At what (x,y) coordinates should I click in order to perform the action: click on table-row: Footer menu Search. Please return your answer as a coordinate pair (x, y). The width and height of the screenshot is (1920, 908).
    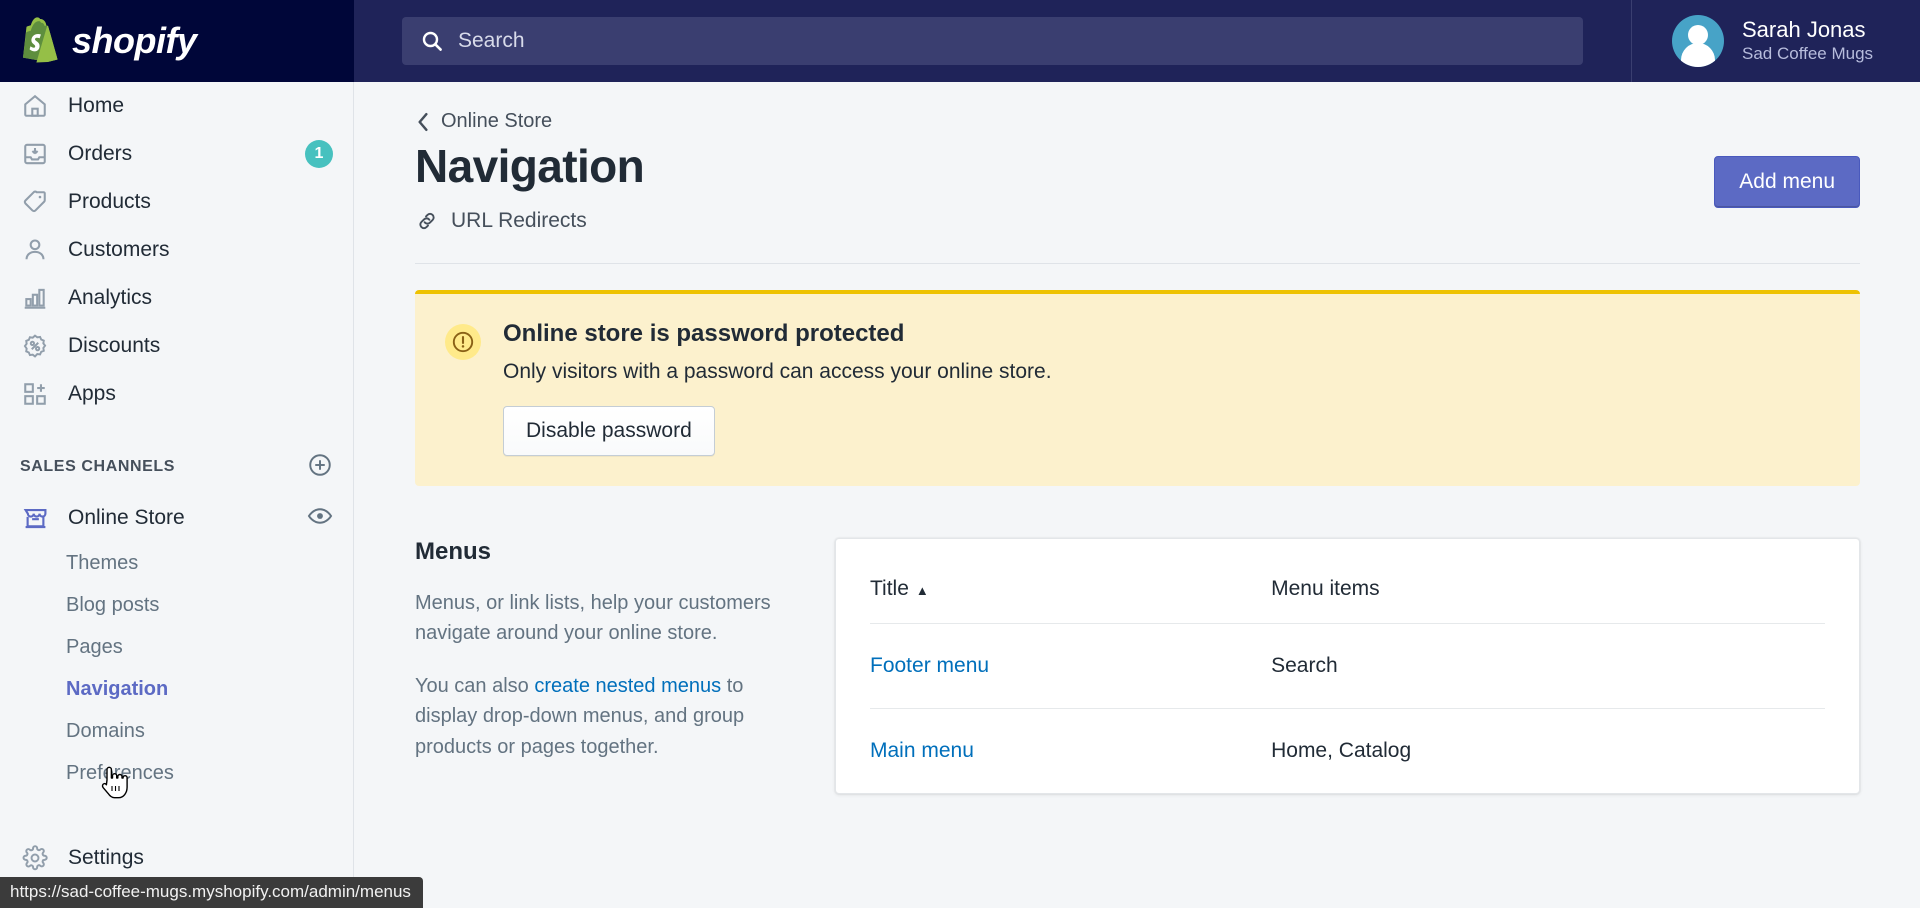
    Looking at the image, I should click on (1347, 666).